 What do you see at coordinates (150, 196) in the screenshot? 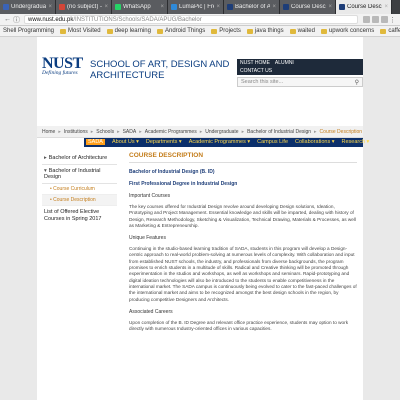
I see `section-heading: Important Courses` at bounding box center [150, 196].